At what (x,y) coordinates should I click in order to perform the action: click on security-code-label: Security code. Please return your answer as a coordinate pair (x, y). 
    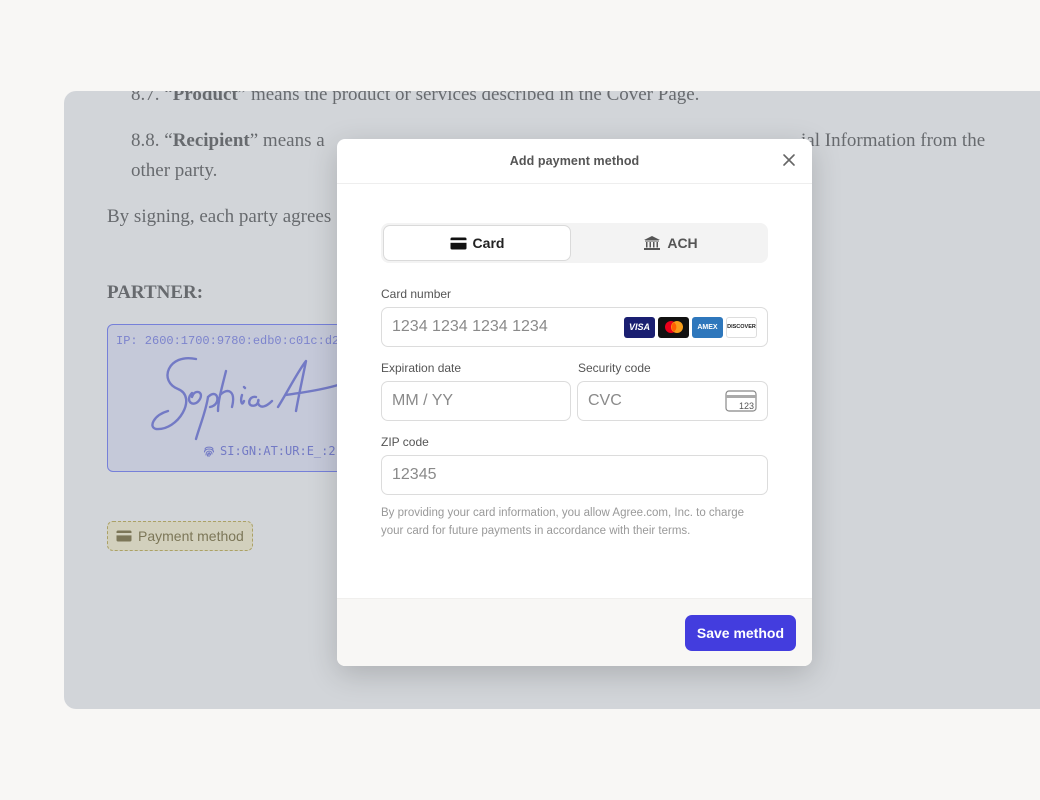
    Looking at the image, I should click on (614, 368).